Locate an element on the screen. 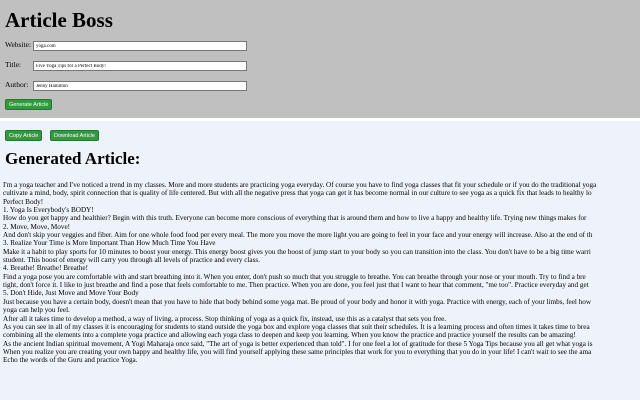 The image size is (640, 400). website-row: Website: is located at coordinates (126, 45).